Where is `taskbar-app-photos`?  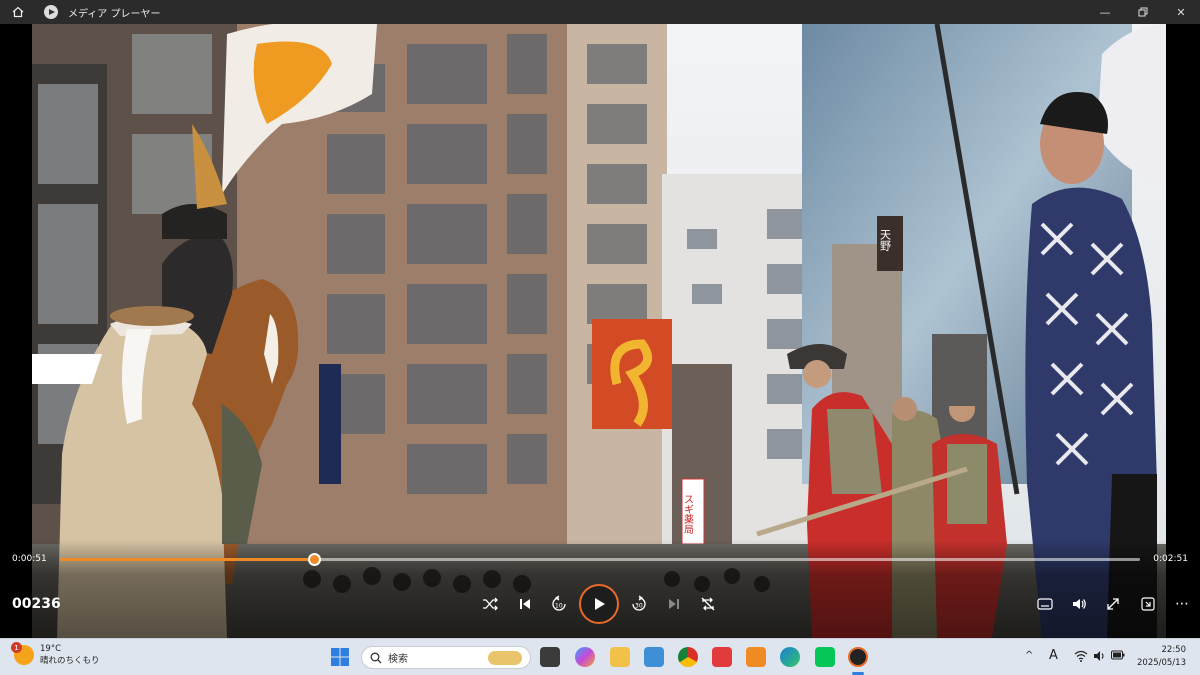
taskbar-app-photos is located at coordinates (654, 657).